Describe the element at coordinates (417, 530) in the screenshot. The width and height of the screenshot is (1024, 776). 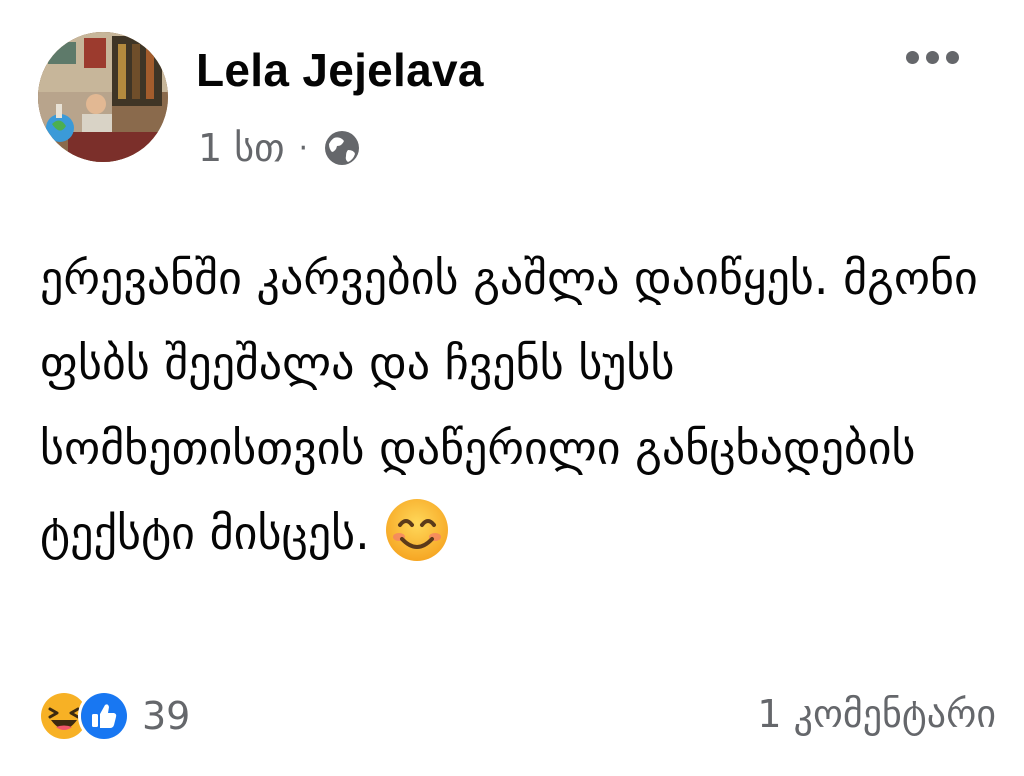
I see `smiling-face-emoji-icon` at that location.